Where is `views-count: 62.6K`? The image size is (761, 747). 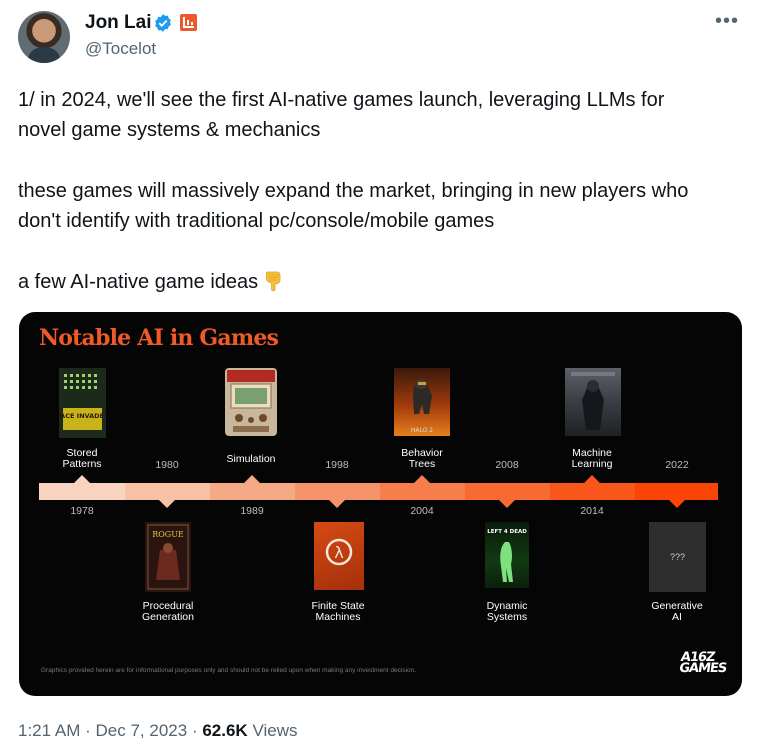 views-count: 62.6K is located at coordinates (225, 730).